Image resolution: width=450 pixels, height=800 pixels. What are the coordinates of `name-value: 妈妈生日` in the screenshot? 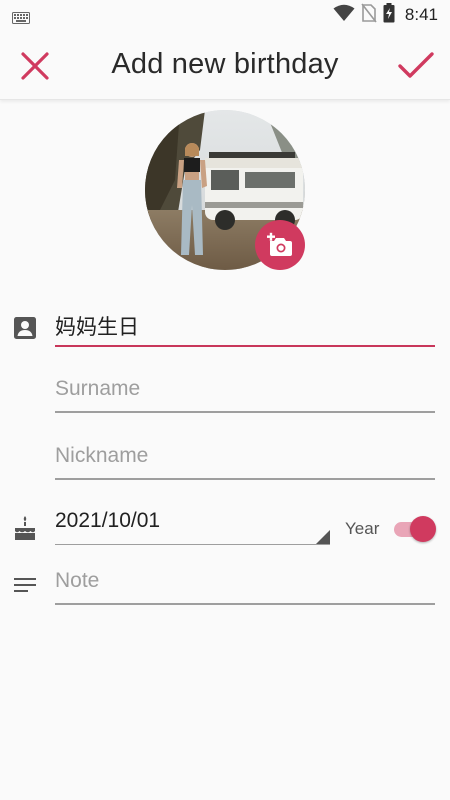 It's located at (97, 327).